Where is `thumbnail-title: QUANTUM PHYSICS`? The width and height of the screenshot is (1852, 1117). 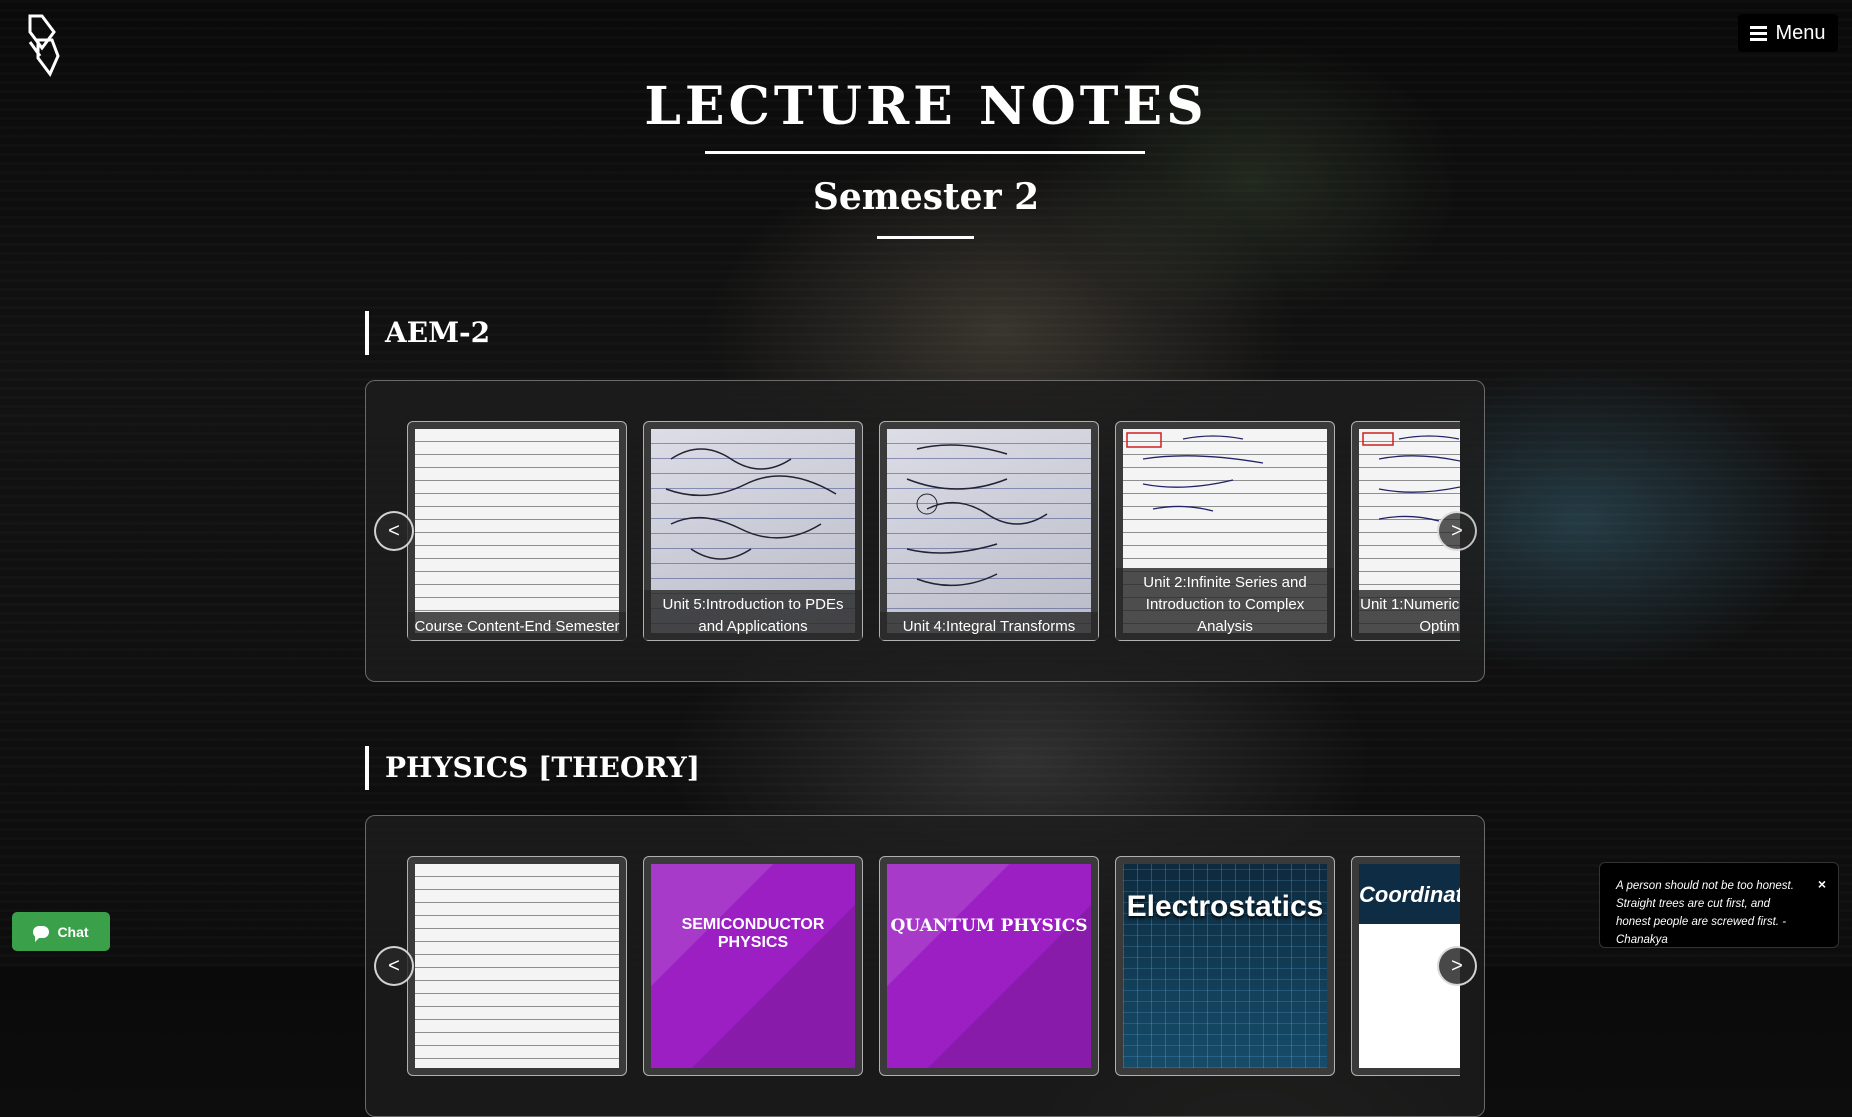 thumbnail-title: QUANTUM PHYSICS is located at coordinates (989, 926).